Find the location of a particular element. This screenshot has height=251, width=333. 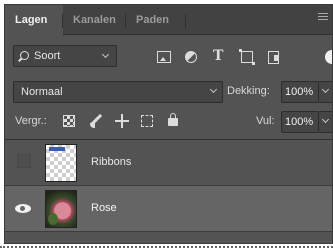

lock-transparent-pixels-icon is located at coordinates (69, 121).